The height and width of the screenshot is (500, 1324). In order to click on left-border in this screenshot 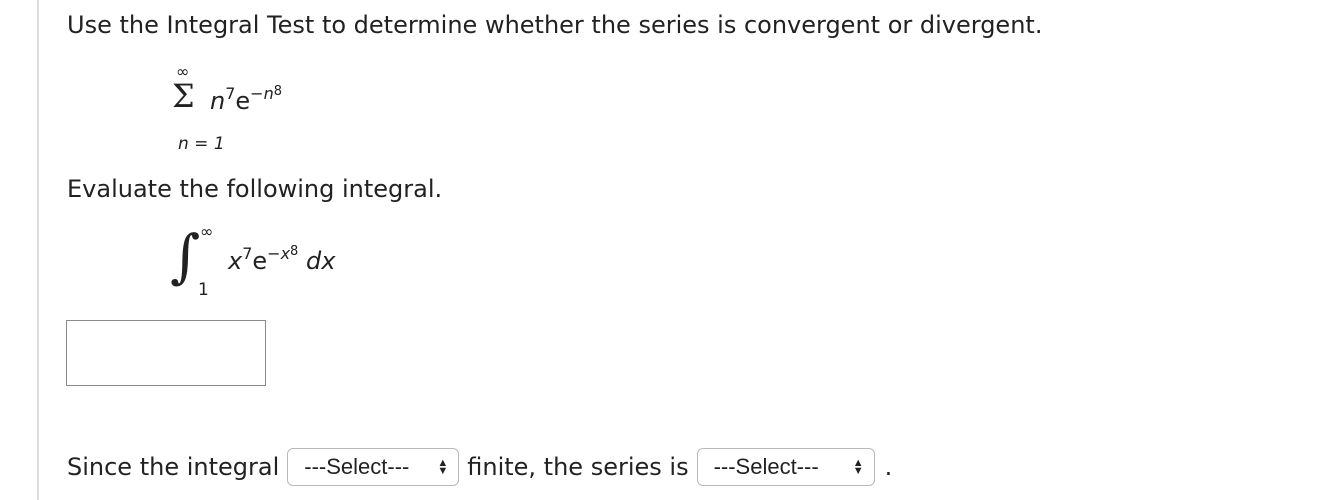, I will do `click(38, 250)`.